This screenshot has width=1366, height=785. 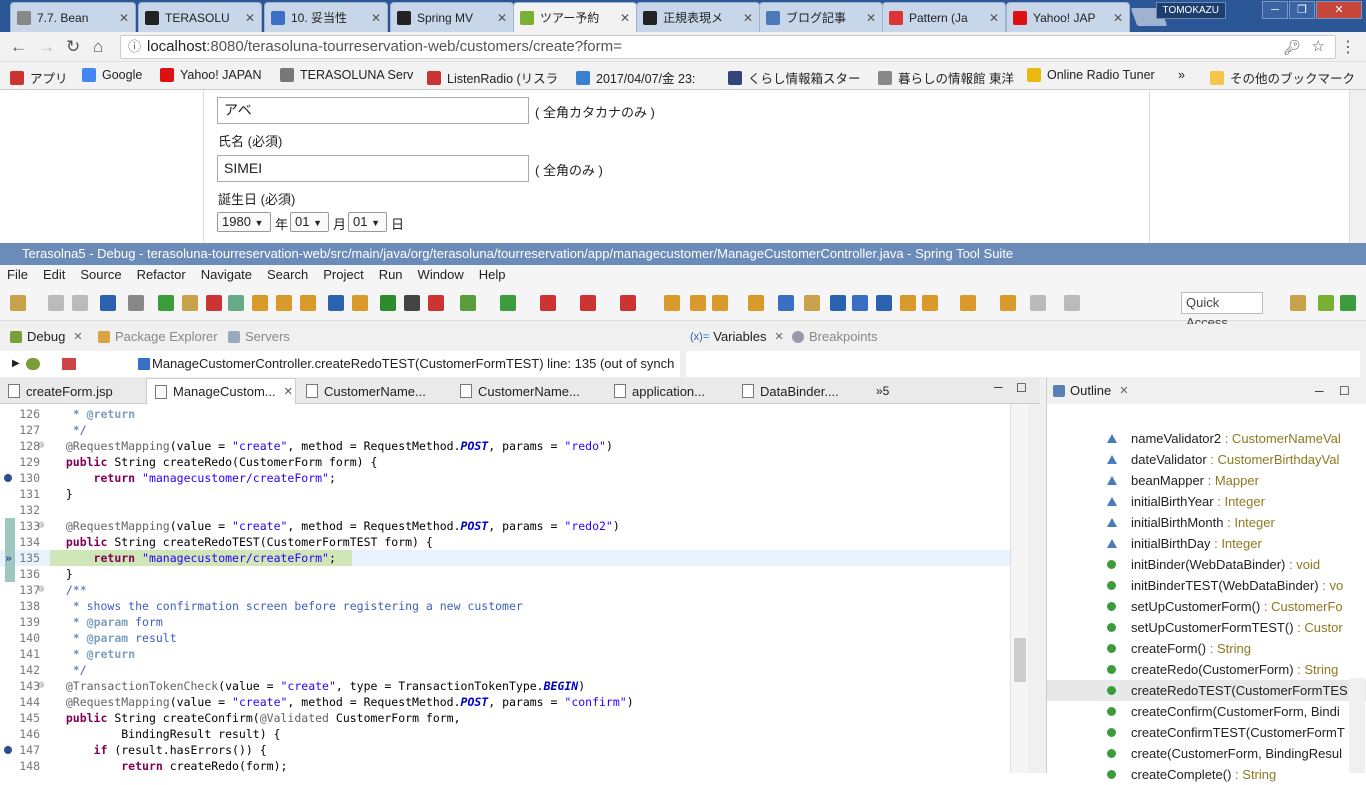 I want to click on editor-scrollbar, so click(x=1019, y=588).